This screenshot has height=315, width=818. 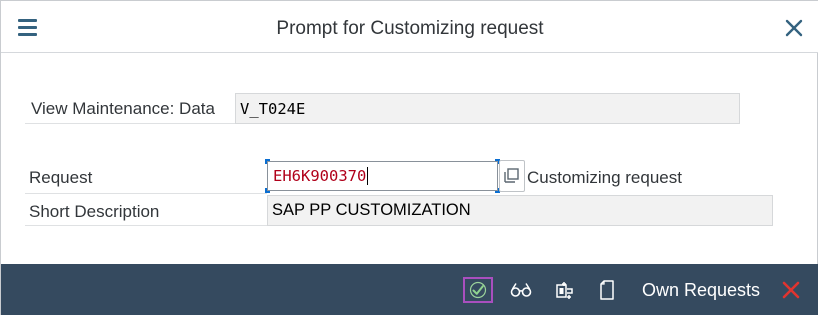 What do you see at coordinates (368, 176) in the screenshot?
I see `text-caret` at bounding box center [368, 176].